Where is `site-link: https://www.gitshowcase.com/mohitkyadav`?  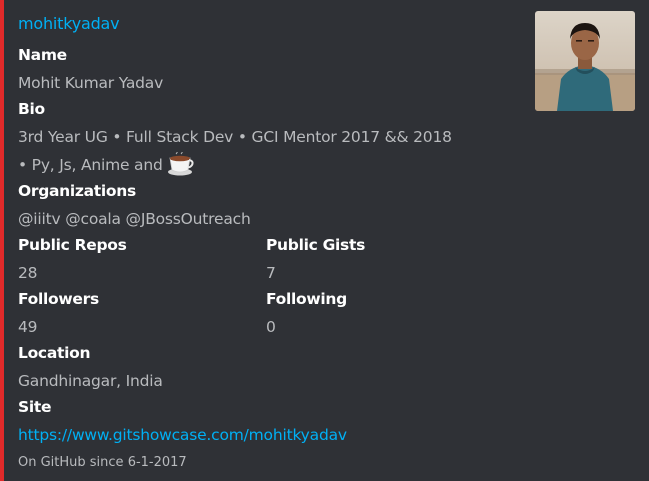
site-link: https://www.gitshowcase.com/mohitkyadav is located at coordinates (182, 435).